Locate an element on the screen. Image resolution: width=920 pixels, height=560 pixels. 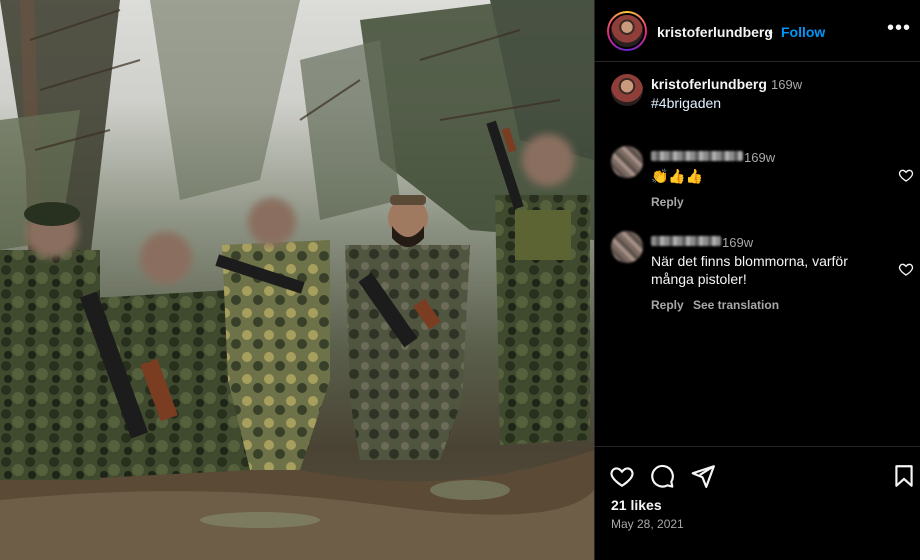
post-header: kristoferlundberg • Follow ••• is located at coordinates (757, 31).